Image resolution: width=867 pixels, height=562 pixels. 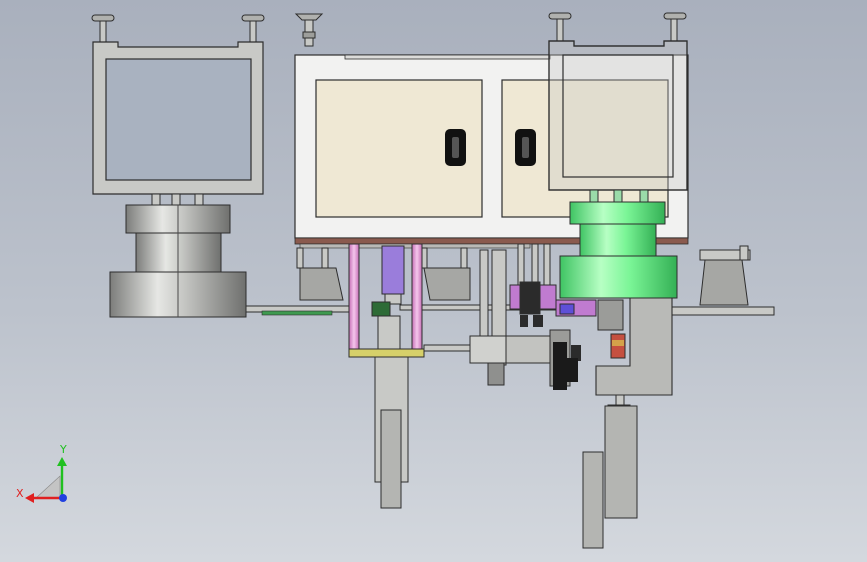 I want to click on coordinate-triad-icon, so click(x=46, y=480).